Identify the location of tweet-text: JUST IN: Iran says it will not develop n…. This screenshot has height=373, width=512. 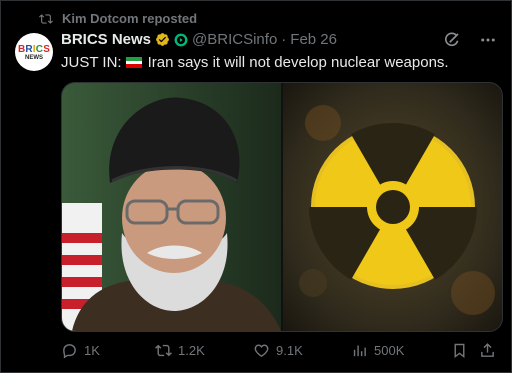
(255, 62).